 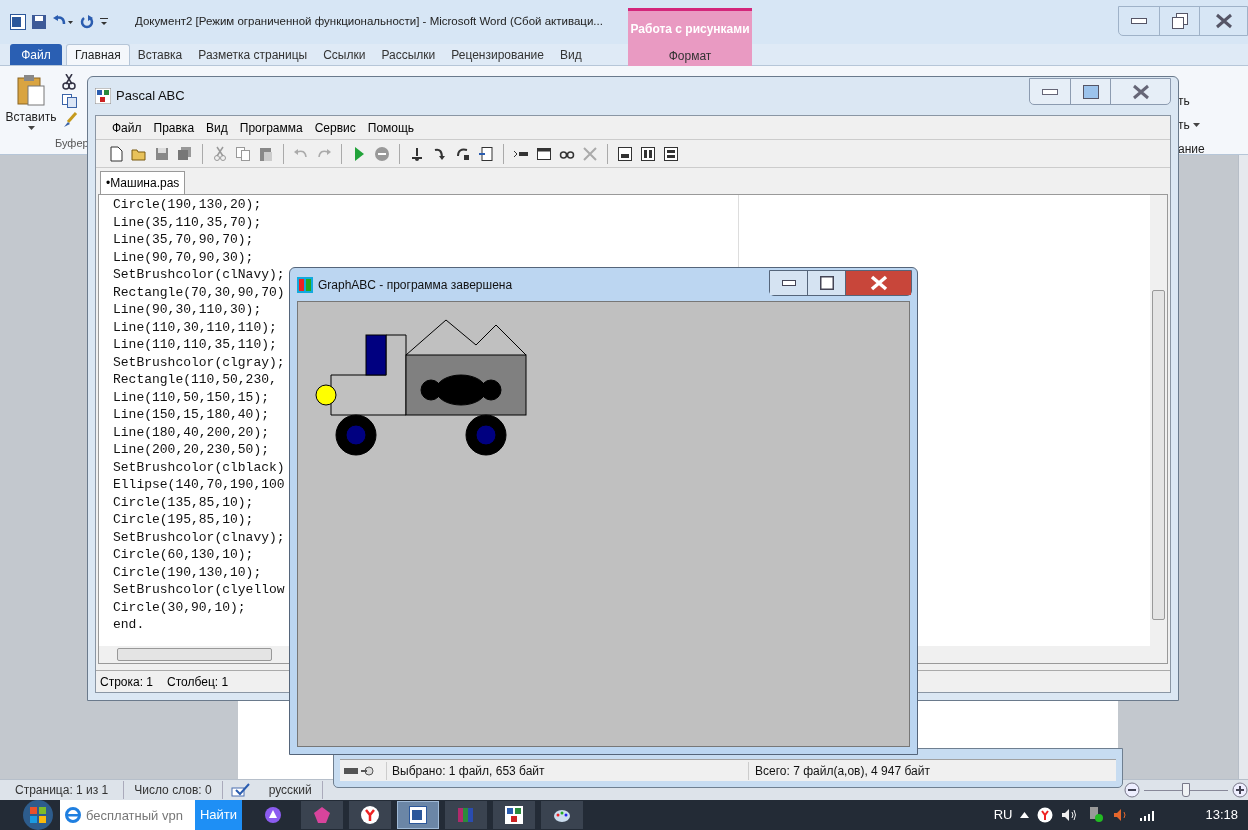 I want to click on code-line: SetBrushcolor(clyellow, so click(x=199, y=590).